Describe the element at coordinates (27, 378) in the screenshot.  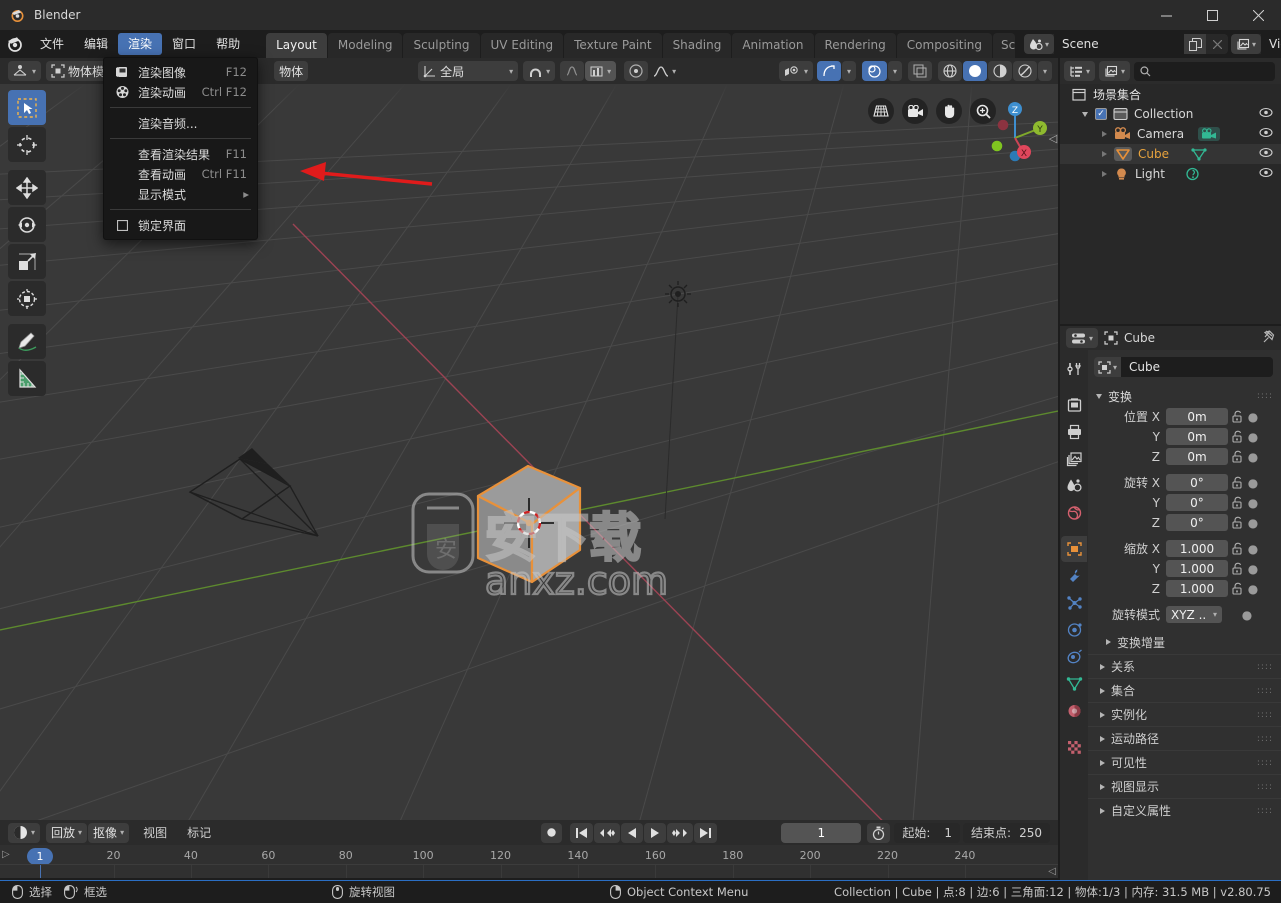
I see `measure-tool` at that location.